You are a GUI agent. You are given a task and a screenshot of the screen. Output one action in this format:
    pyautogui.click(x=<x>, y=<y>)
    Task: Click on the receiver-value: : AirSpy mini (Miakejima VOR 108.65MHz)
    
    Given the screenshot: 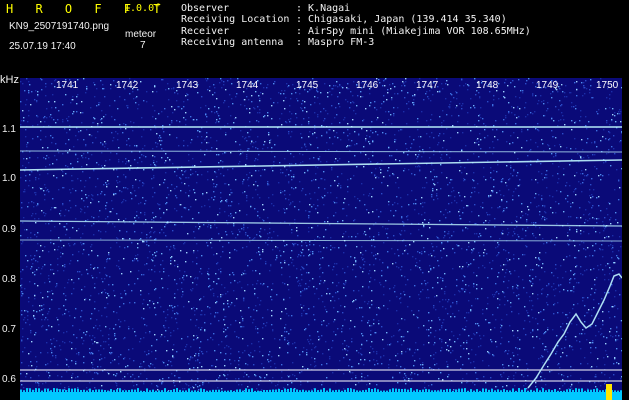 What is the action you would take?
    pyautogui.click(x=413, y=31)
    